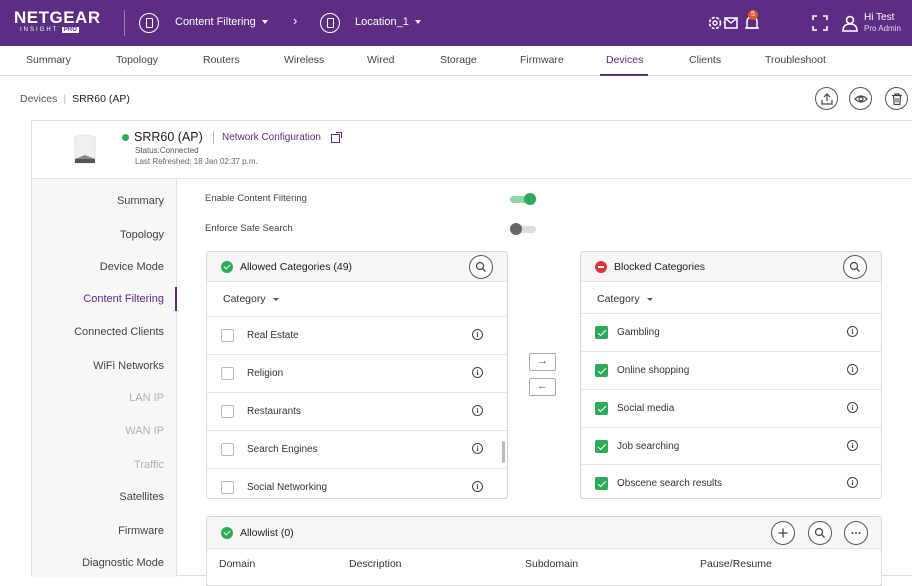  I want to click on scrollbar, so click(503, 452).